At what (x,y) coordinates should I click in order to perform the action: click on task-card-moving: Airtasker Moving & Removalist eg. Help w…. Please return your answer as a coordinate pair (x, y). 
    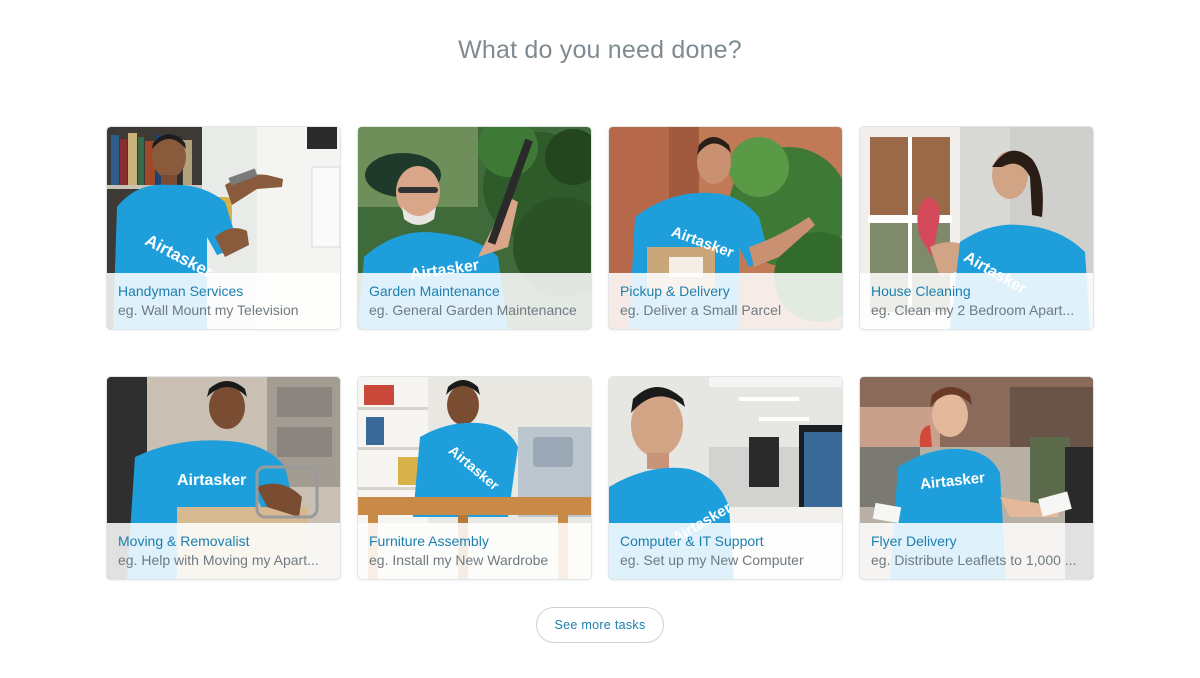
    Looking at the image, I should click on (223, 478).